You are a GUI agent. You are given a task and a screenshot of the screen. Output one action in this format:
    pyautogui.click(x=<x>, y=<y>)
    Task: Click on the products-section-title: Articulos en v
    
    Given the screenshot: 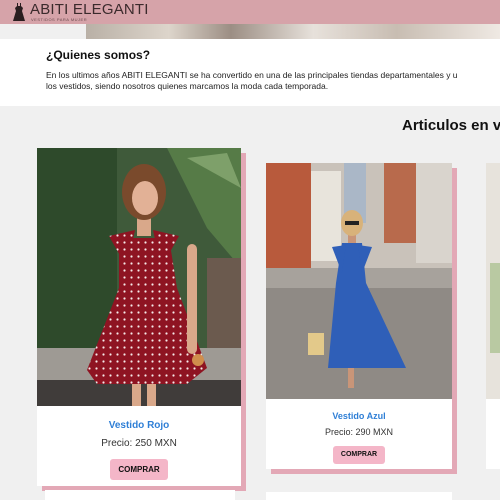 What is the action you would take?
    pyautogui.click(x=451, y=125)
    